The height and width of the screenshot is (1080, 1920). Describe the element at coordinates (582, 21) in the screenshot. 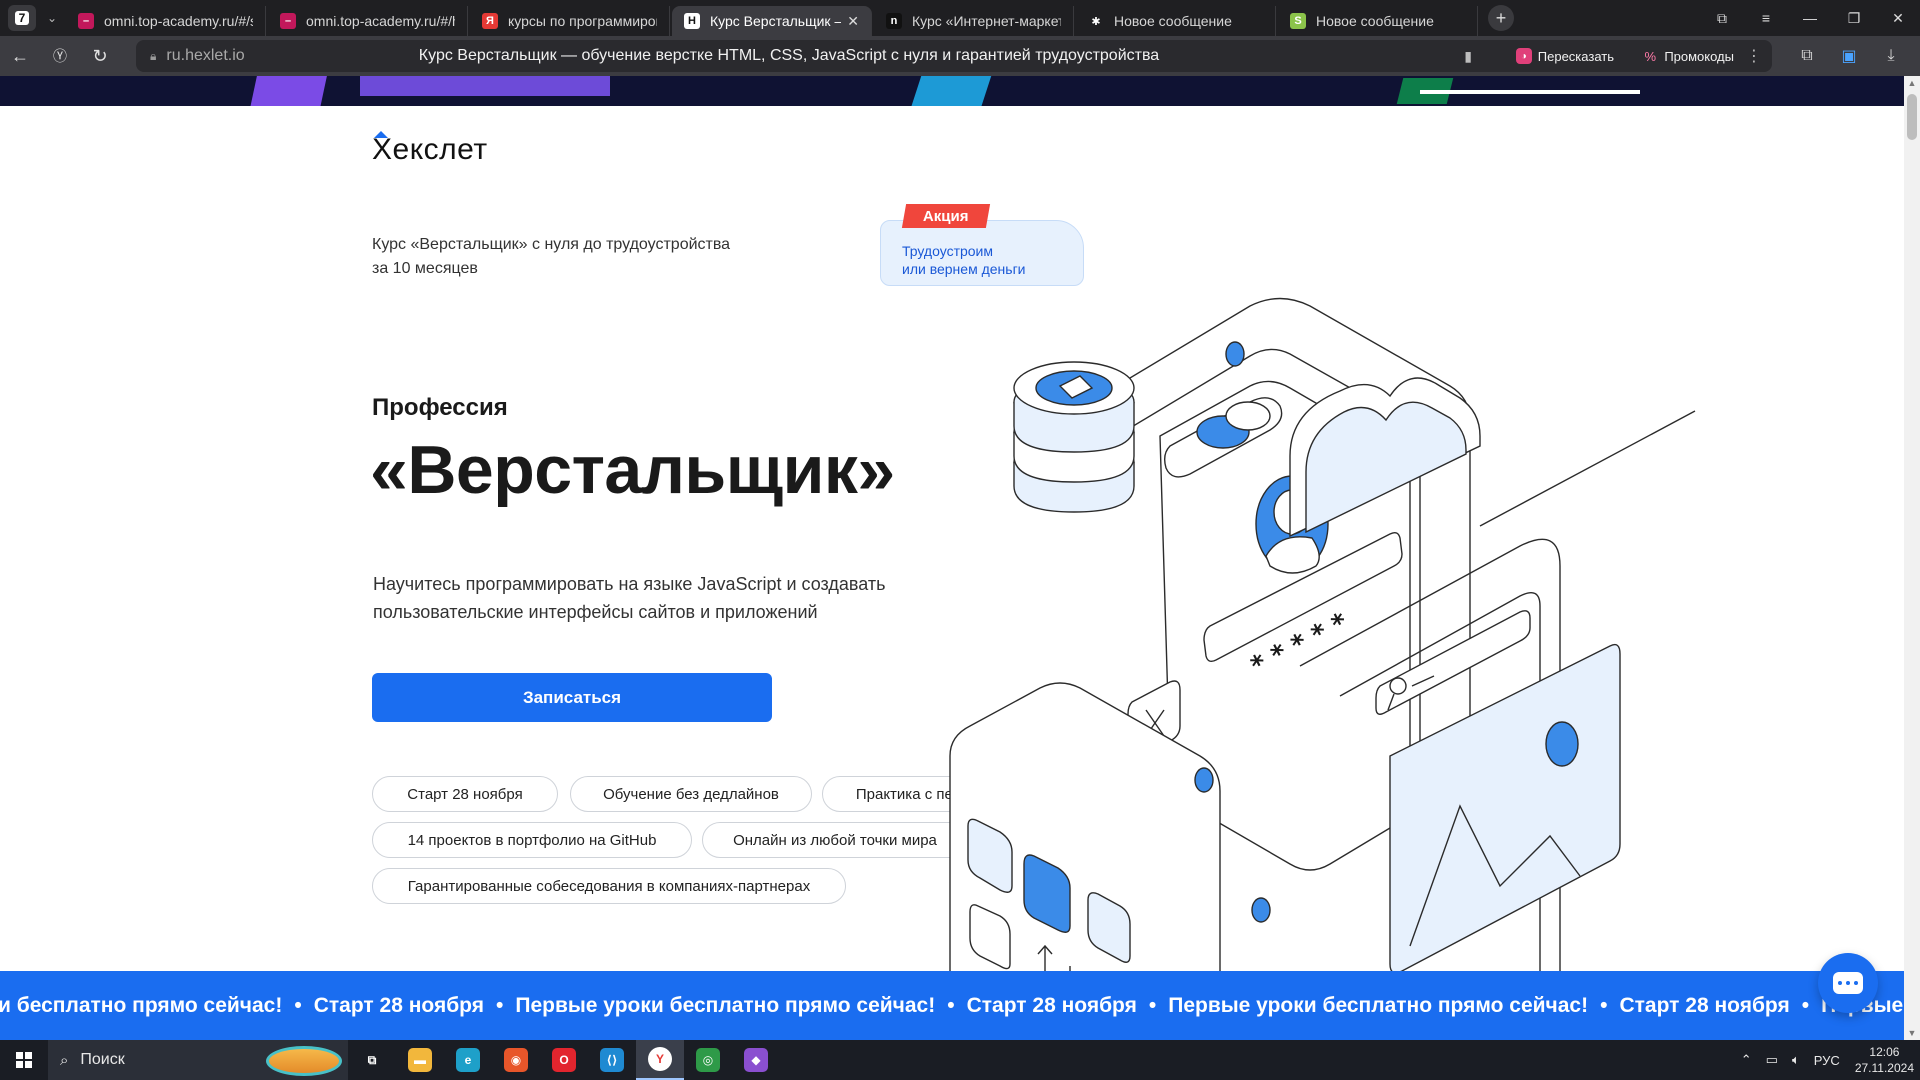

I see `tab-title: курсы по программиров` at that location.